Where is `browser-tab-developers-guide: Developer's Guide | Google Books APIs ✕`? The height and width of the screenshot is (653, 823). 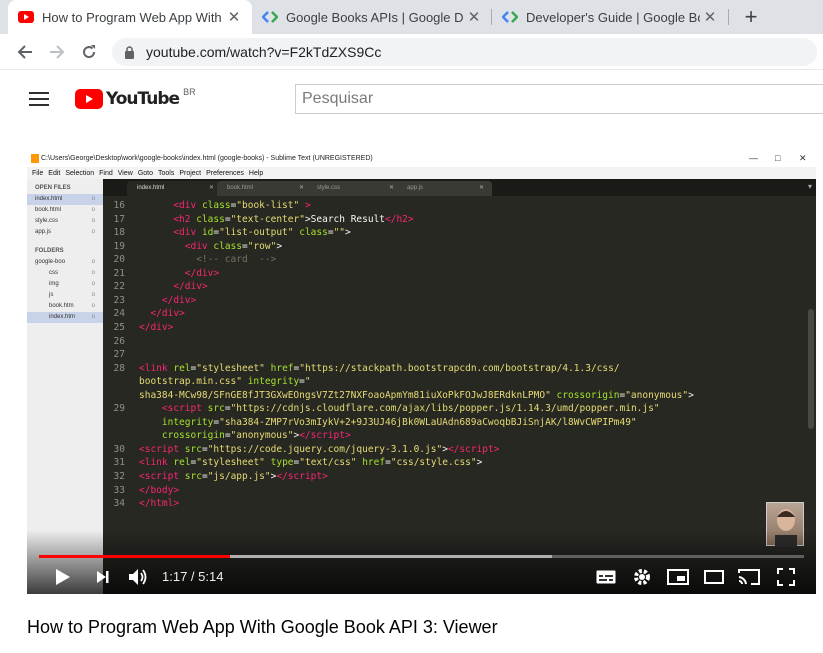 browser-tab-developers-guide: Developer's Guide | Google Books APIs ✕ is located at coordinates (610, 17).